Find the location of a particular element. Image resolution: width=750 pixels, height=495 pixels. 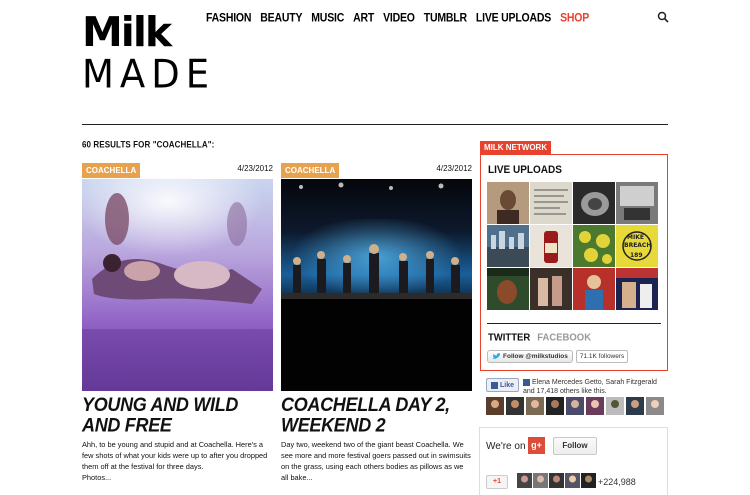

article-title: YOUNG AND WILD AND FREE is located at coordinates (177, 415).